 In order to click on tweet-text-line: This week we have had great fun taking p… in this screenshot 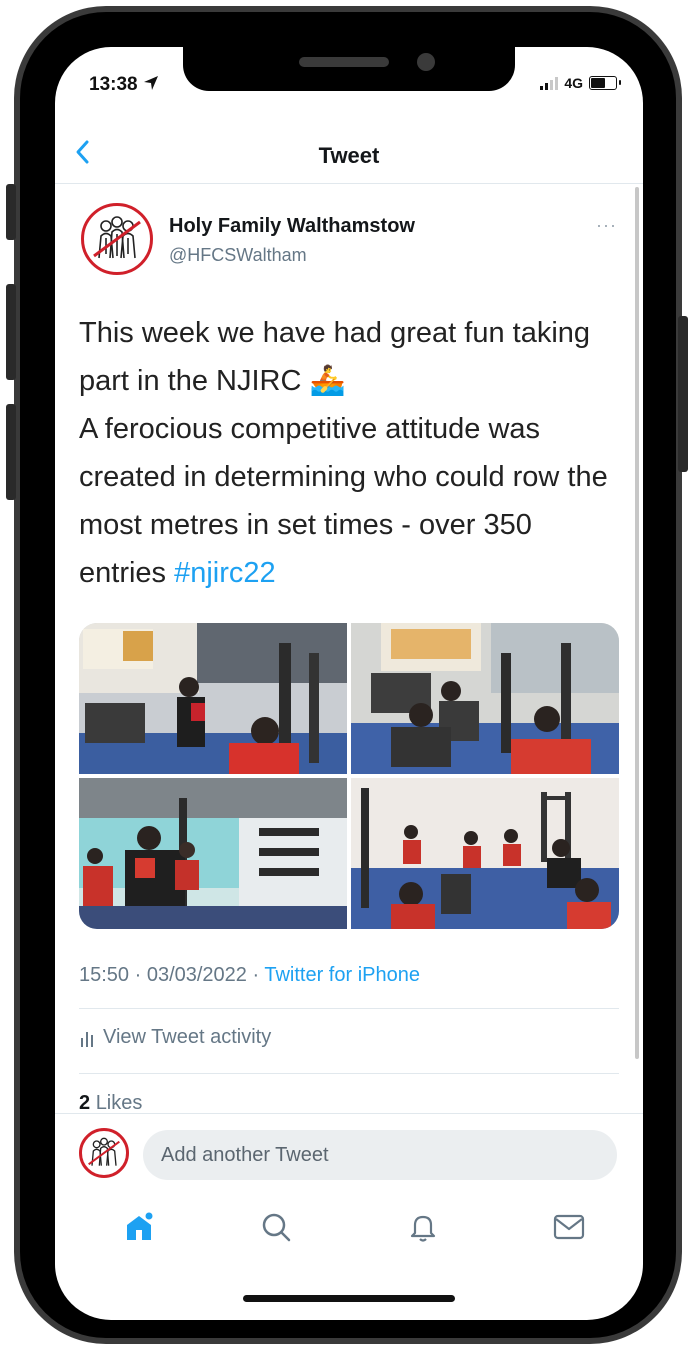, I will do `click(335, 357)`.